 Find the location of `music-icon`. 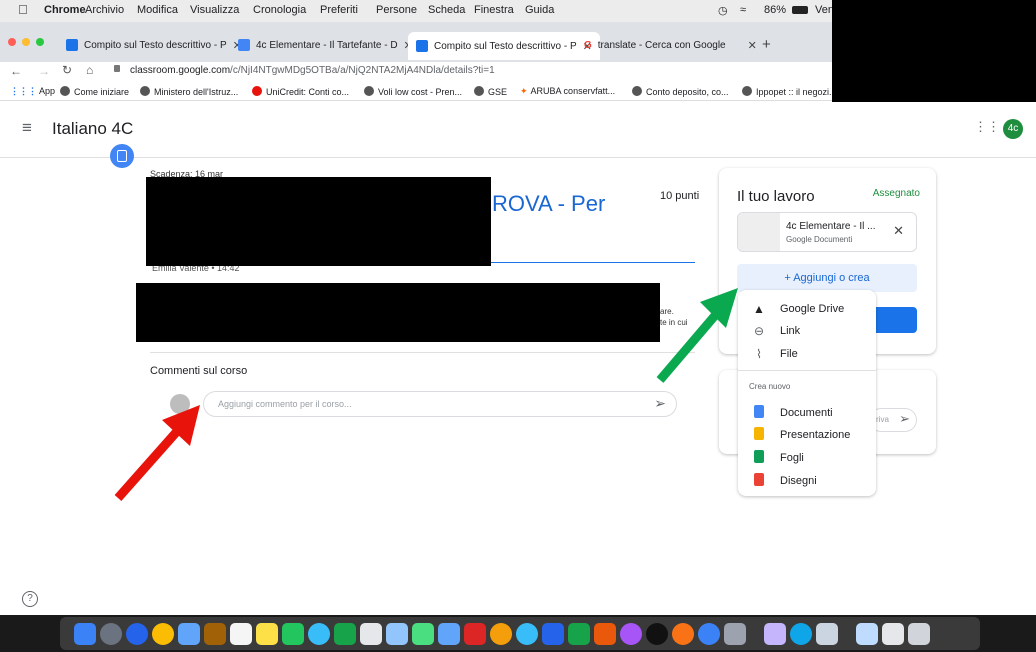

music-icon is located at coordinates (527, 634).